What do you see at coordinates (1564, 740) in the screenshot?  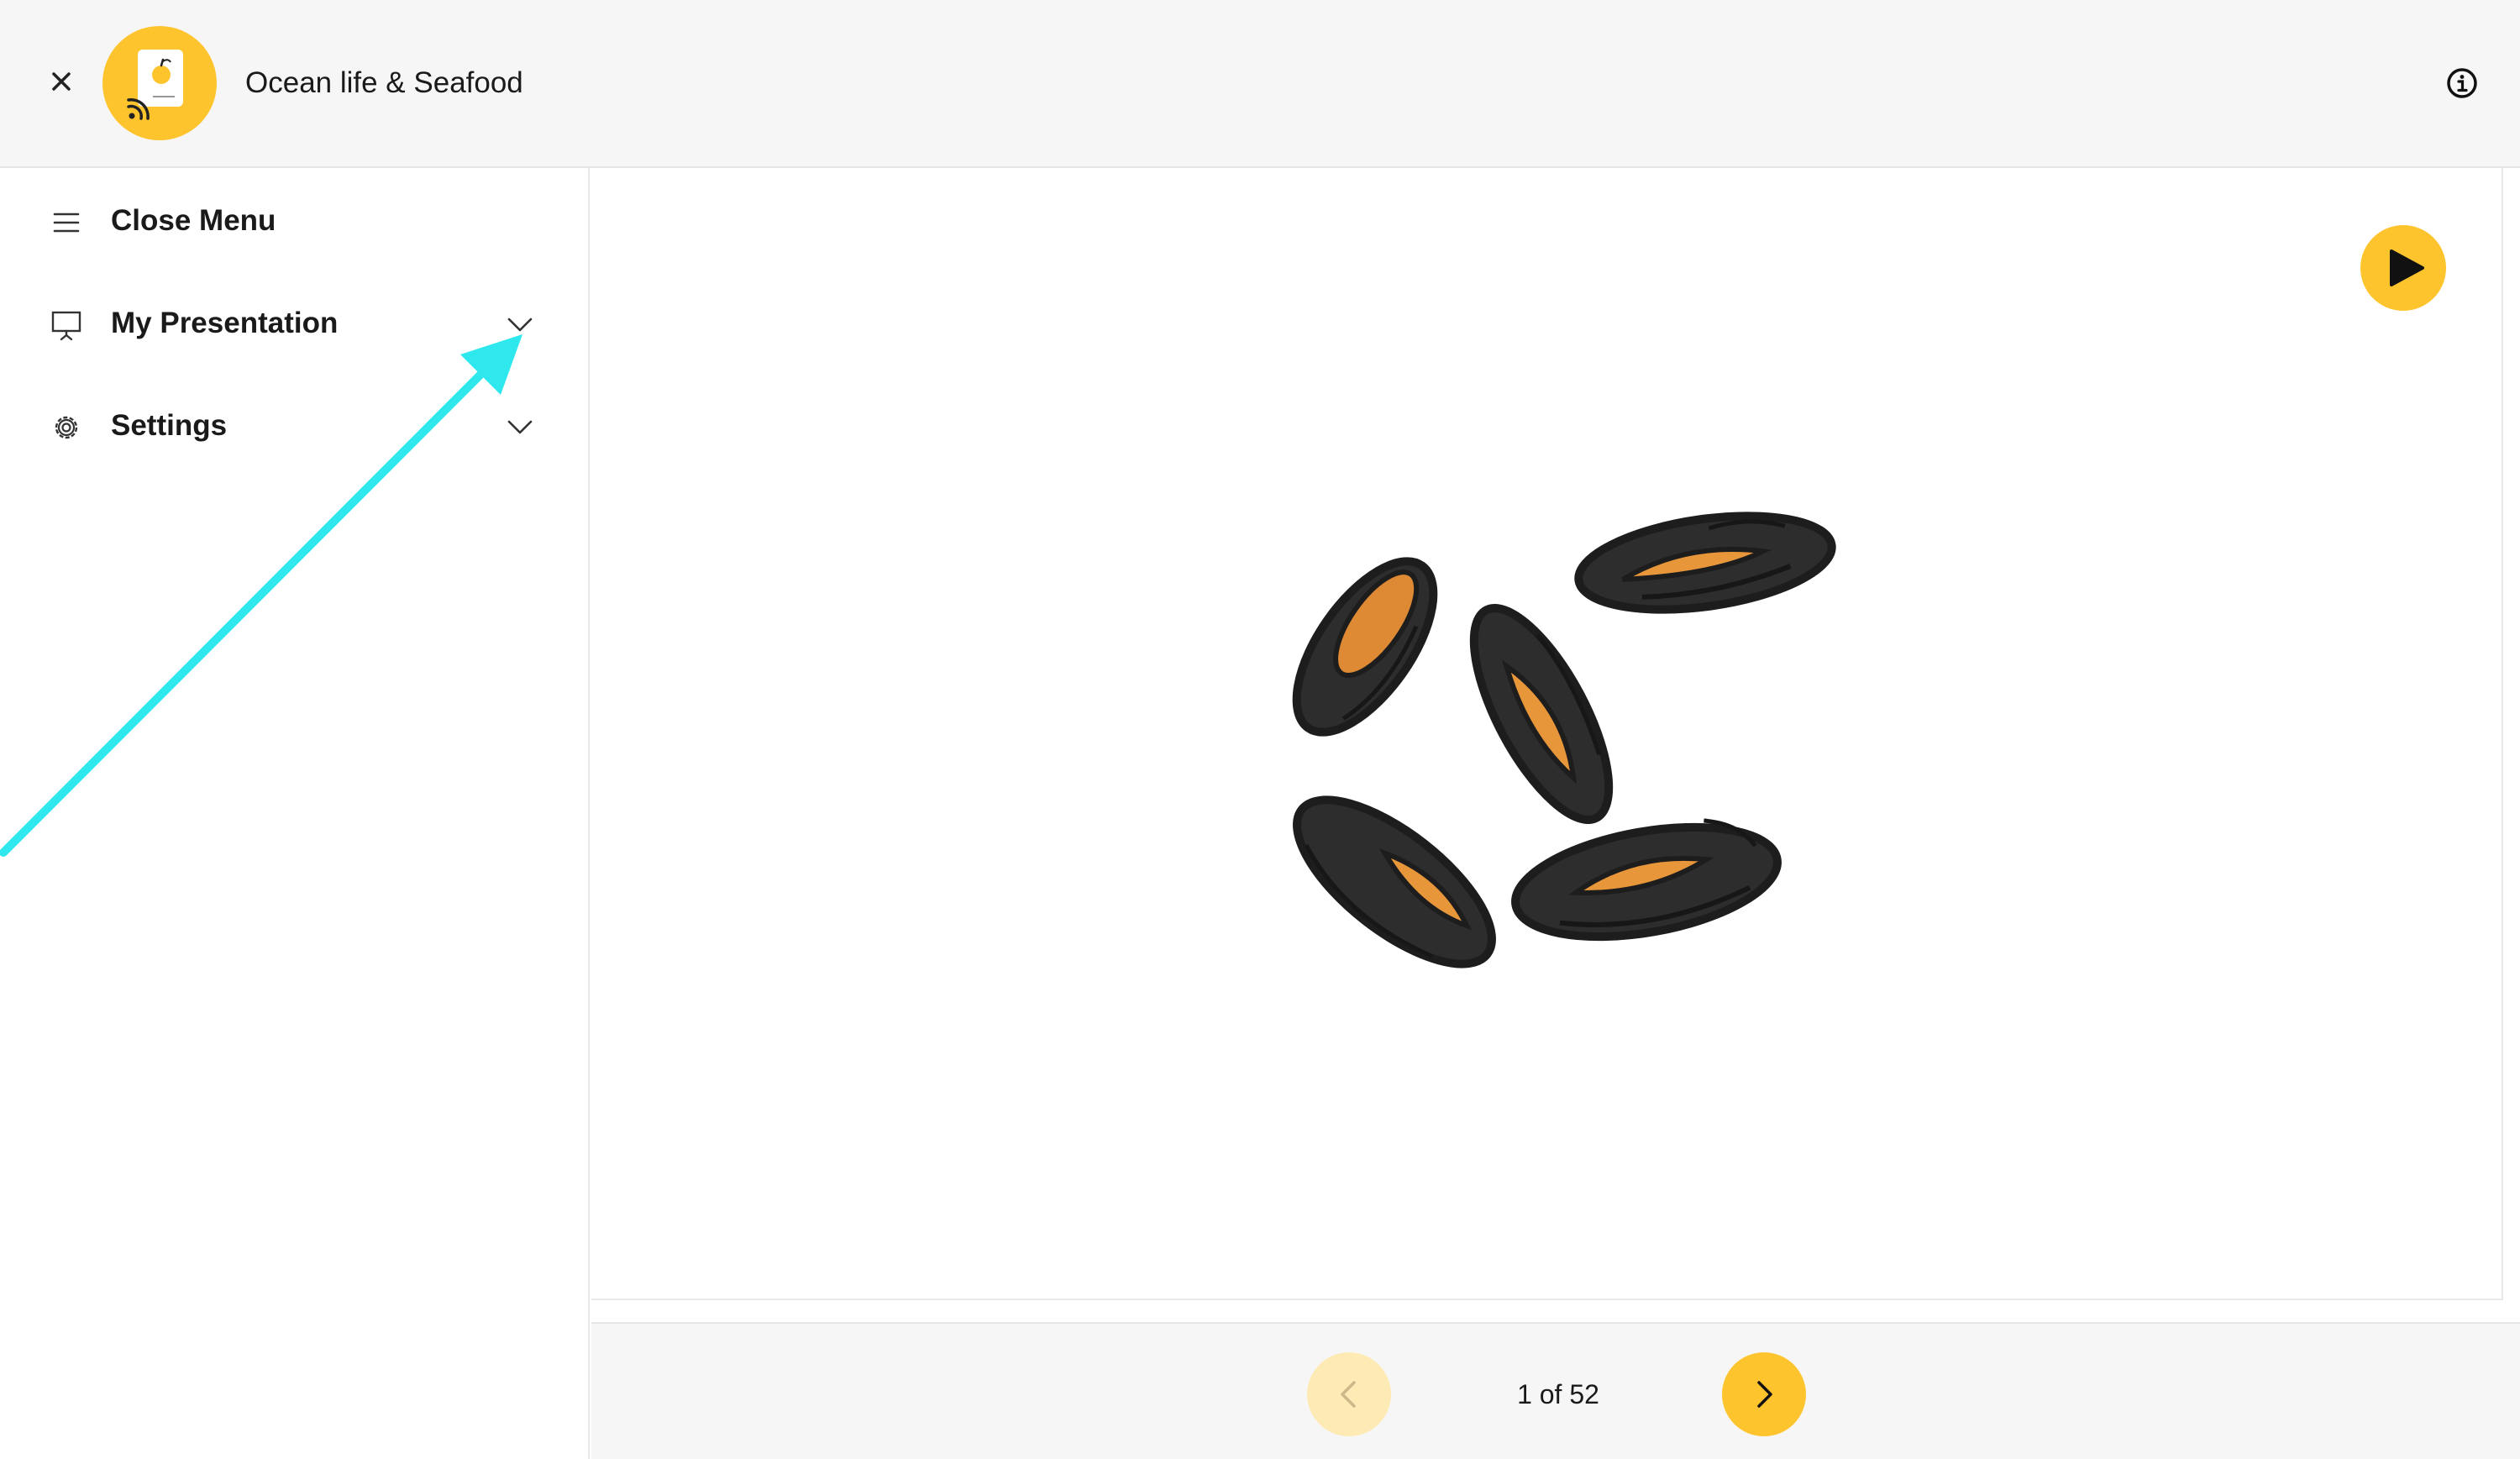 I see `mussels-illustration` at bounding box center [1564, 740].